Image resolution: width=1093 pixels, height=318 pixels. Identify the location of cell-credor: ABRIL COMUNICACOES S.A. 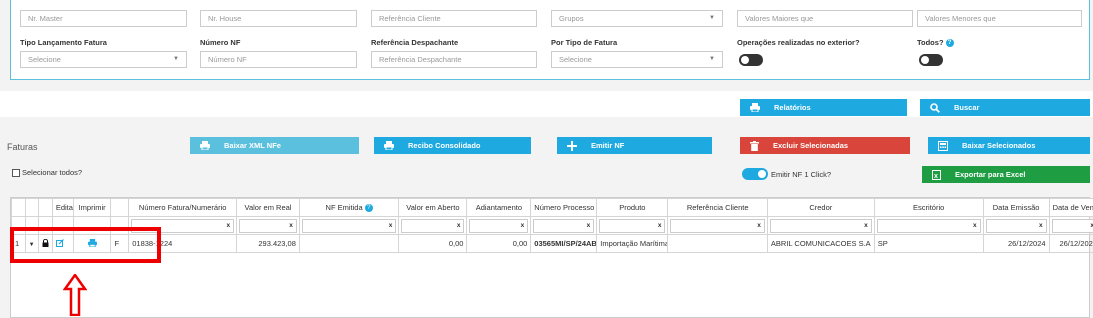
(820, 243).